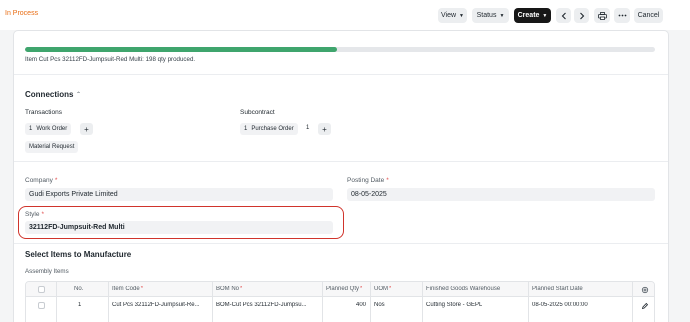 The width and height of the screenshot is (690, 322). I want to click on more-actions-button, so click(622, 15).